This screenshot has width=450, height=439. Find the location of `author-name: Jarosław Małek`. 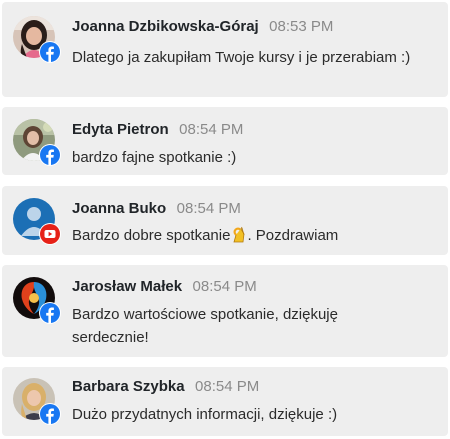

author-name: Jarosław Małek is located at coordinates (127, 286).